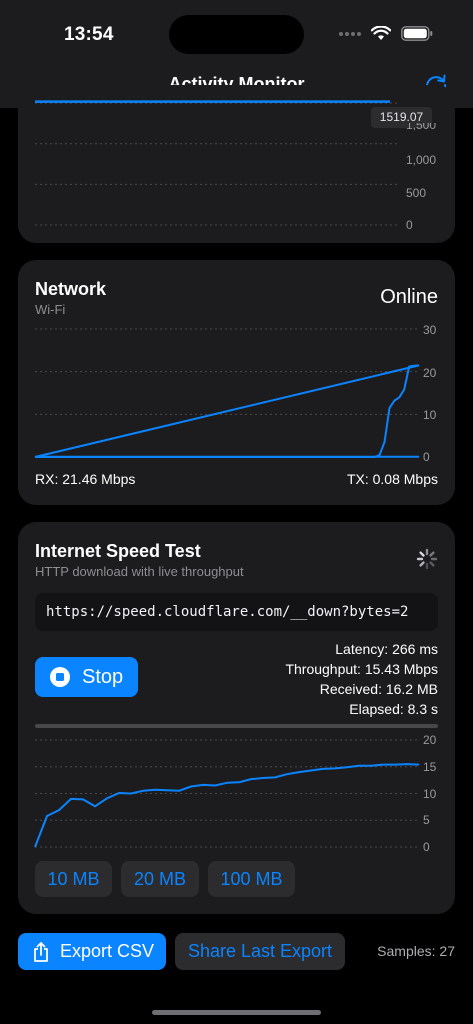 This screenshot has height=1024, width=473. Describe the element at coordinates (416, 951) in the screenshot. I see `samples-count: Samples: 27` at that location.